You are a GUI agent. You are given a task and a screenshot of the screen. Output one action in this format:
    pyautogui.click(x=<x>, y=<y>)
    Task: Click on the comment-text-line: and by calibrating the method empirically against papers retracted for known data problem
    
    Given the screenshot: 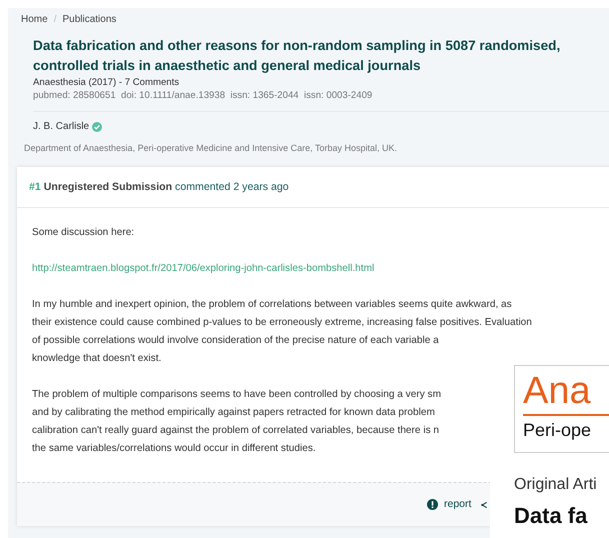 What is the action you would take?
    pyautogui.click(x=233, y=413)
    